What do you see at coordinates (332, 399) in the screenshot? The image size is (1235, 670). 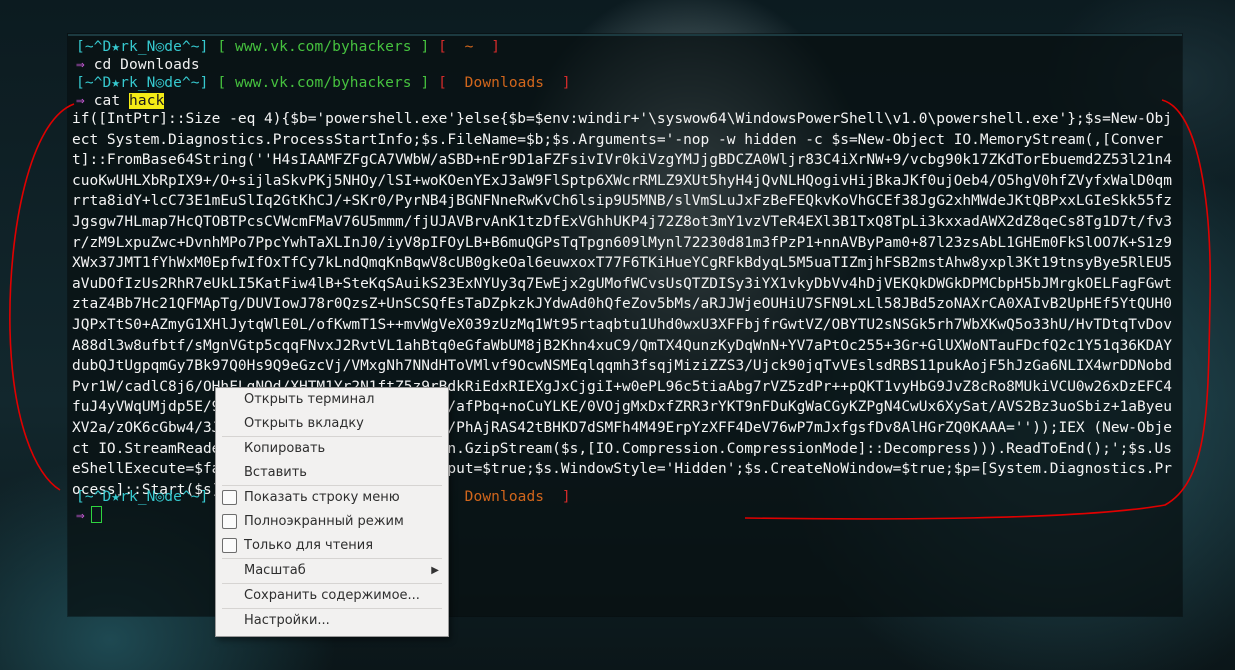 I see `menu-item-open-terminal: Открыть терминал` at bounding box center [332, 399].